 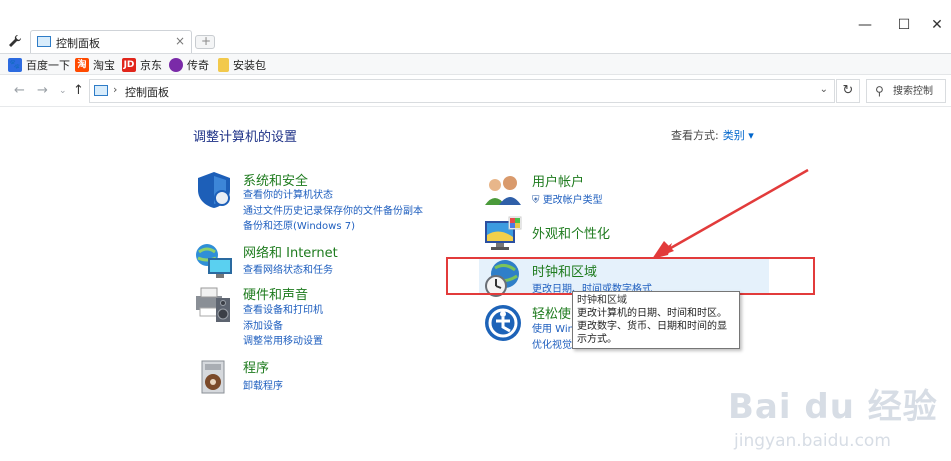 I want to click on category-link: 查看设备和打印机, so click(x=283, y=308).